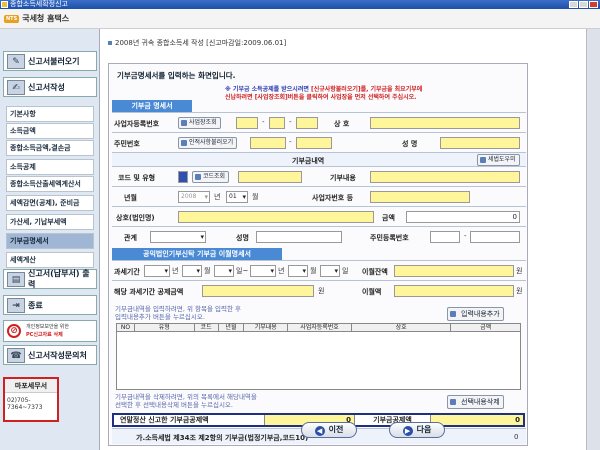 The image size is (600, 450). I want to click on delete-pc-data-button: ⊘ 개인정보보안을 위한 PC신고자료 삭제, so click(50, 331).